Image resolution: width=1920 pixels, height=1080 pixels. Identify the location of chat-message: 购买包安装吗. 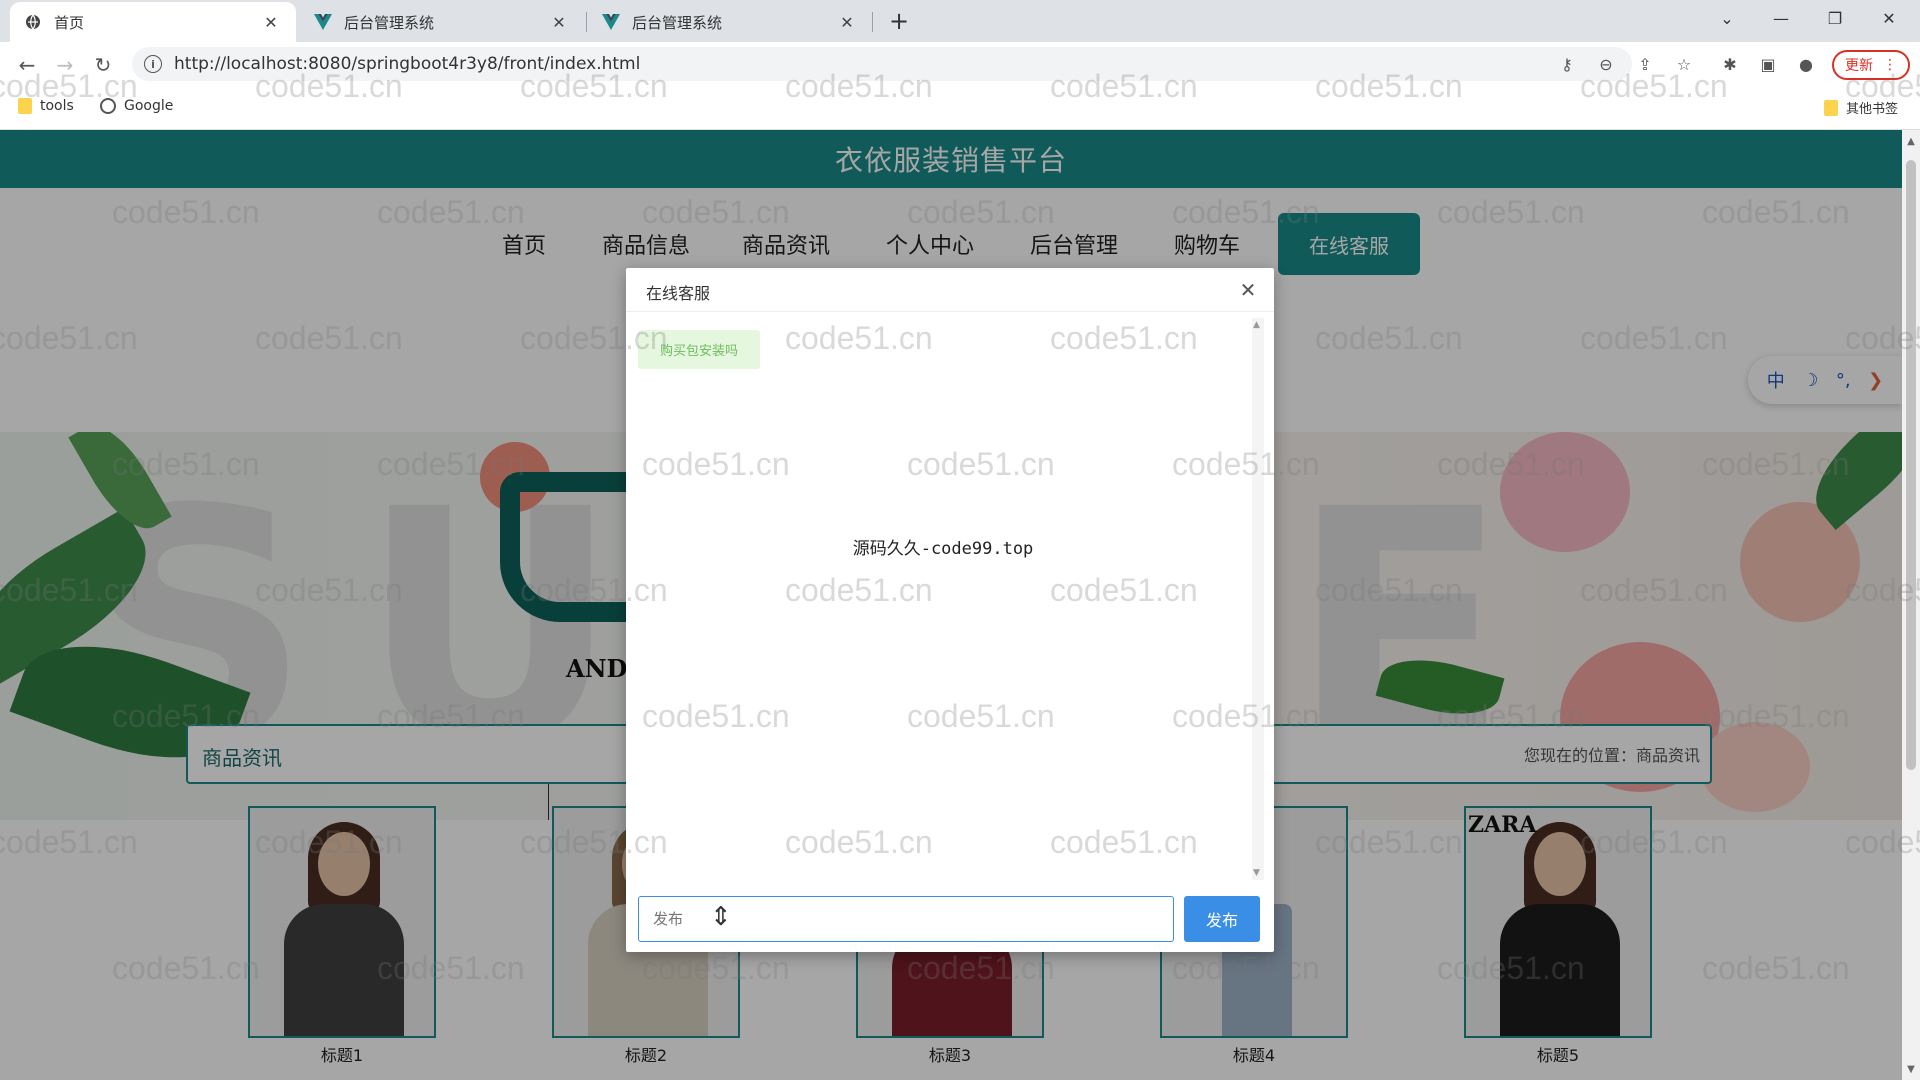
(699, 349).